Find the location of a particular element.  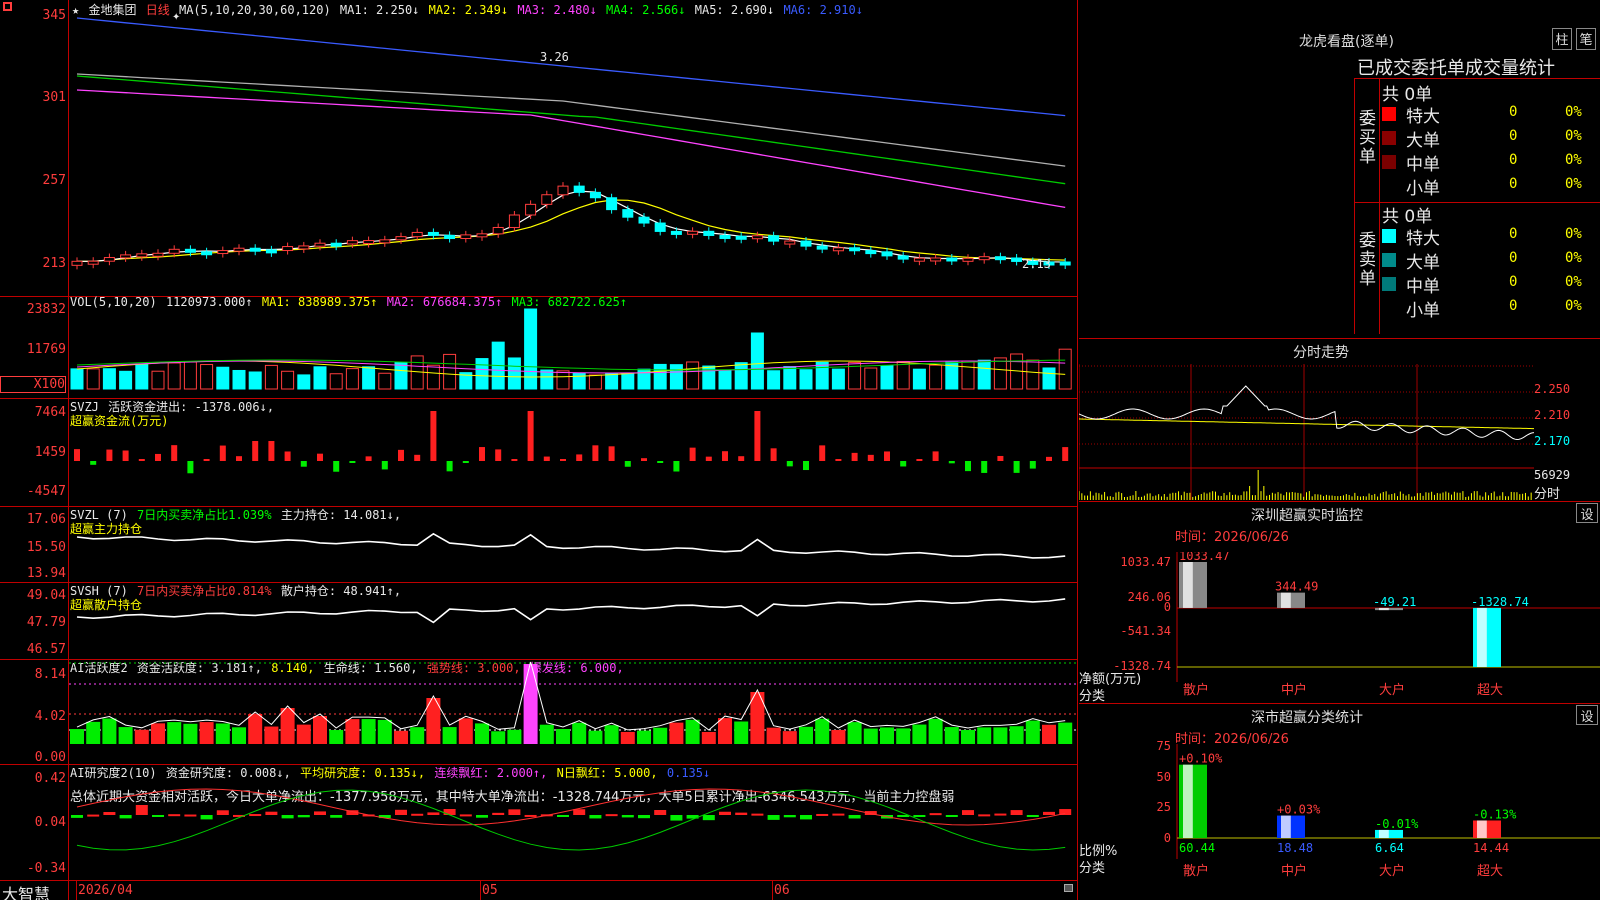

activity-line is located at coordinates (571, 696).